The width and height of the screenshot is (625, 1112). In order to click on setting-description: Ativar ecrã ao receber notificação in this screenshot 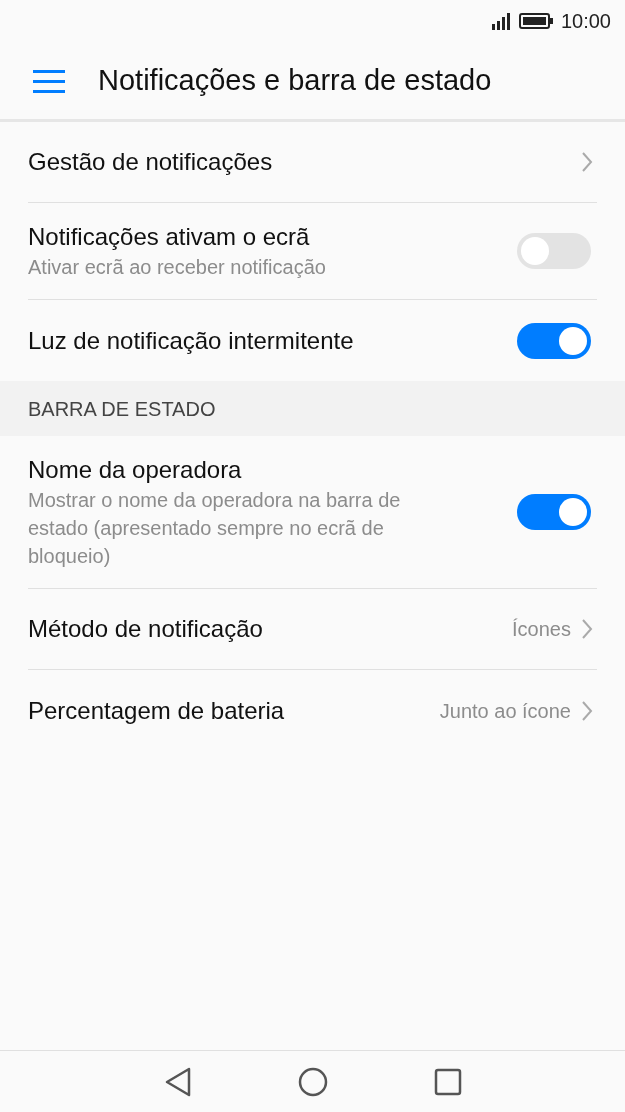, I will do `click(177, 267)`.